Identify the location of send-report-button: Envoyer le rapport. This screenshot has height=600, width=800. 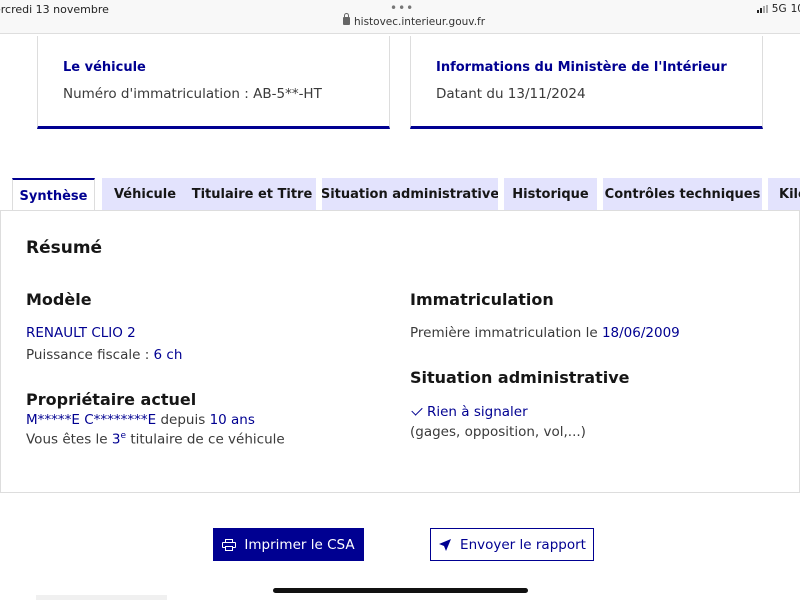
(512, 544).